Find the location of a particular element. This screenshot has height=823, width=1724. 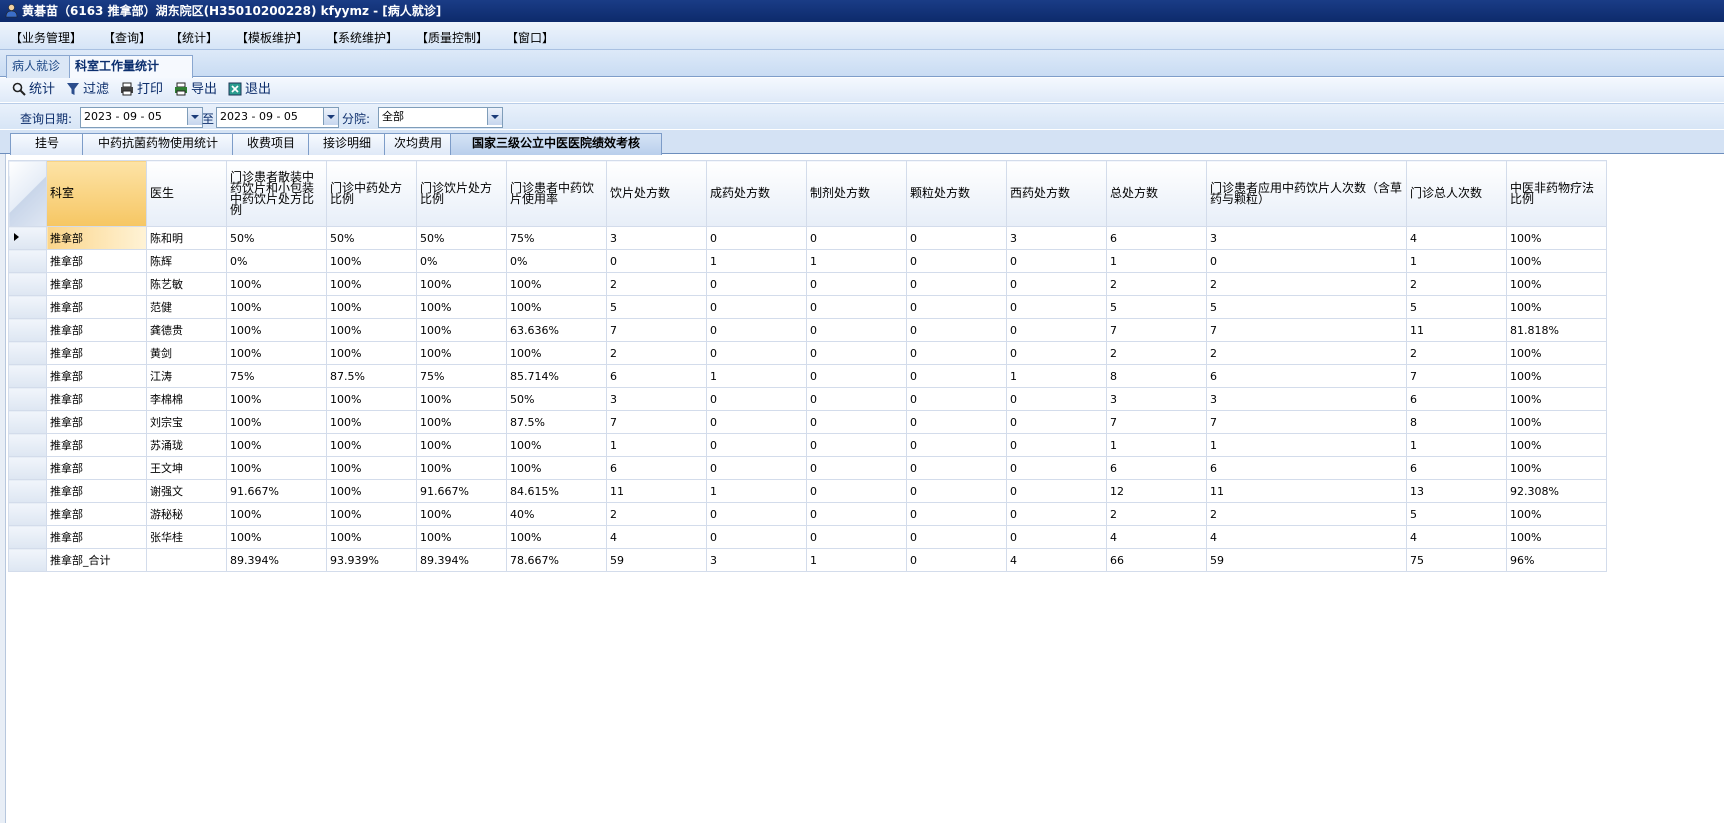

table-row: 推拿部 刘宗宝 100% 100% 100% 87.5% 7 0 0 0 0 7 7 8 100% is located at coordinates (807, 422).